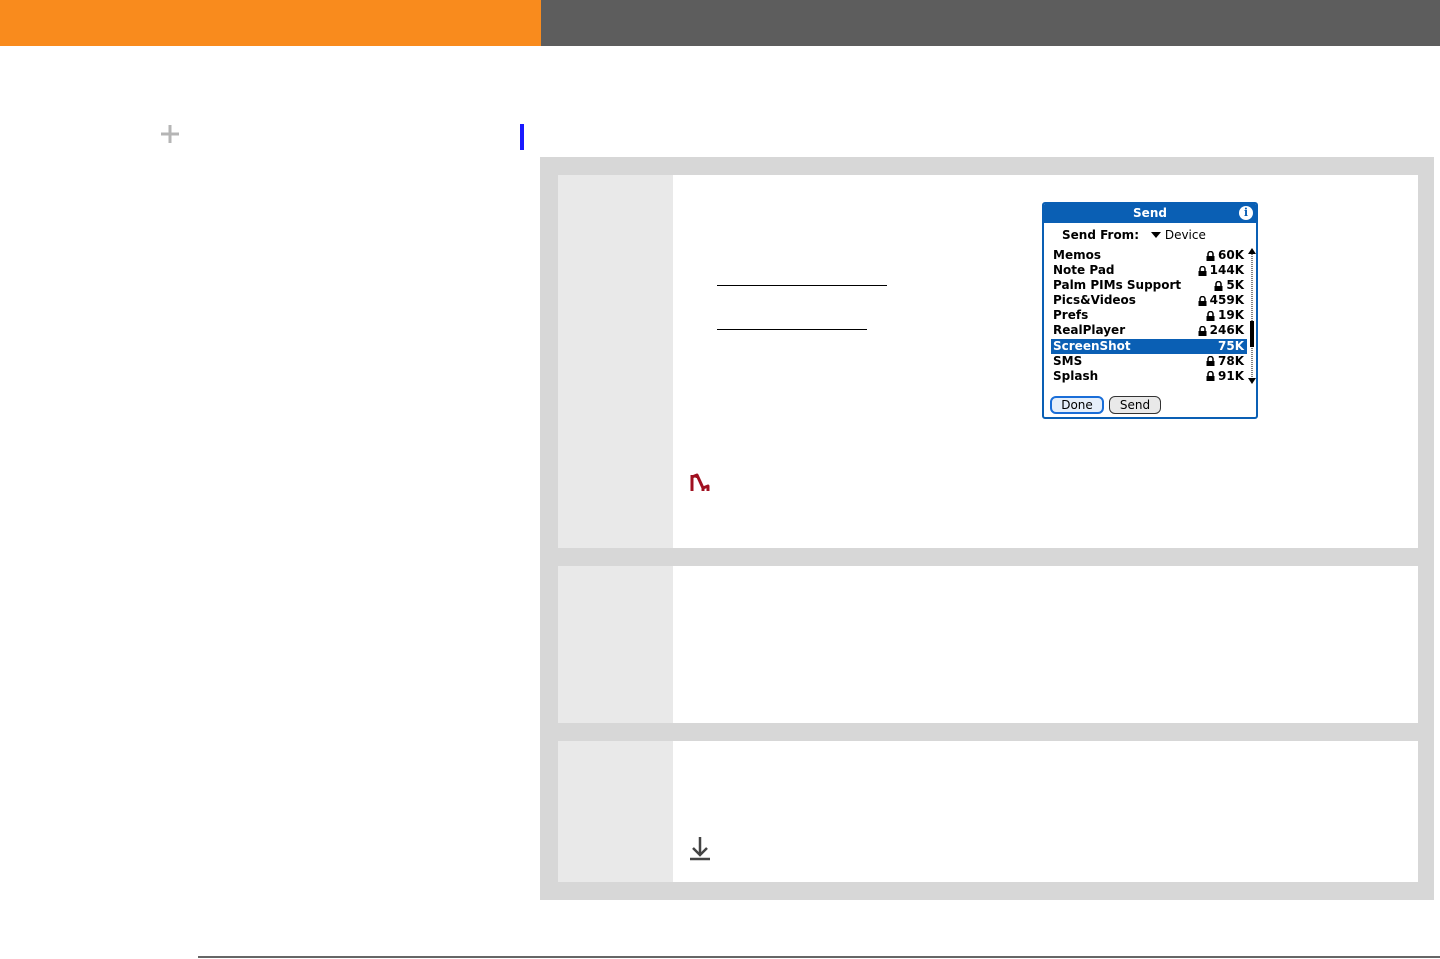 This screenshot has height=959, width=1440. I want to click on app-size: 60K, so click(1231, 255).